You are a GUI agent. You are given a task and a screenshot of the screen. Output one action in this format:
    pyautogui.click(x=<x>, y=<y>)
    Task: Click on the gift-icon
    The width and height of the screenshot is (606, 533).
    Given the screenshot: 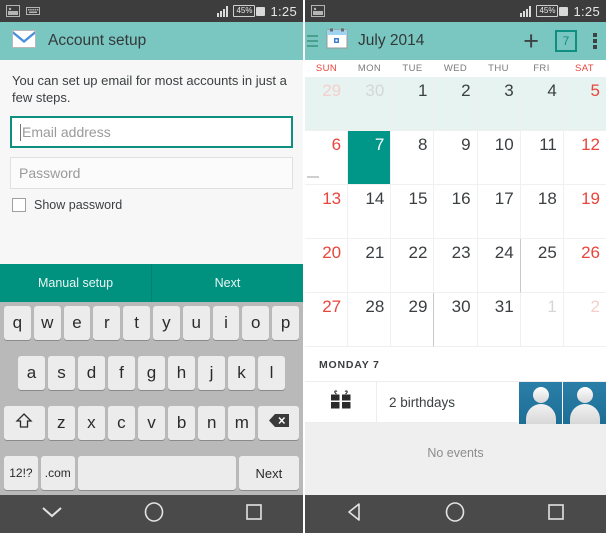 What is the action you would take?
    pyautogui.click(x=341, y=402)
    